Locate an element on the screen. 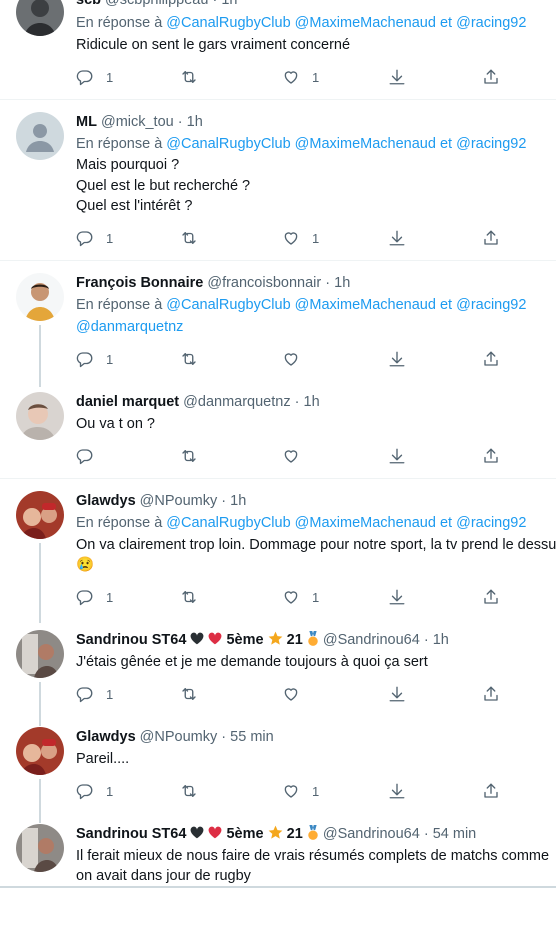 The image size is (556, 933). timestamp: 55 min is located at coordinates (252, 737).